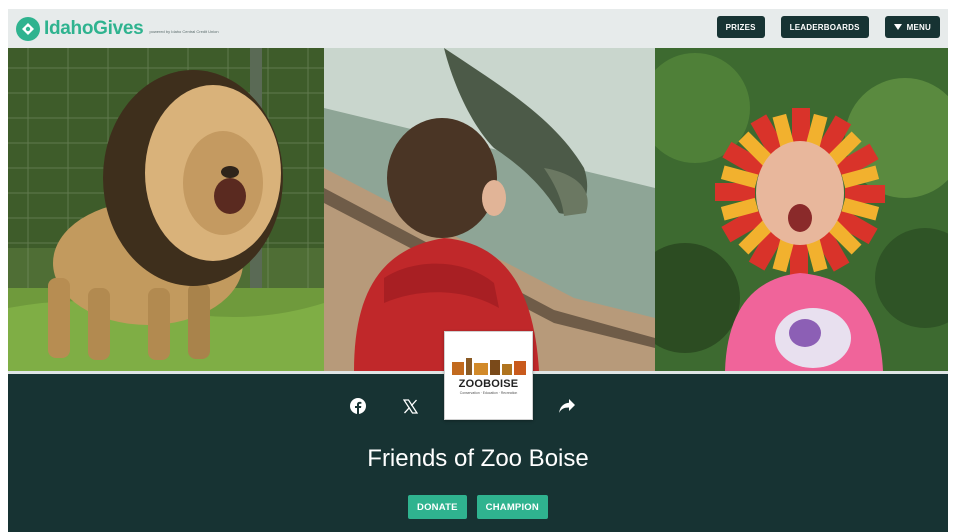 Image resolution: width=957 pixels, height=532 pixels. What do you see at coordinates (488, 384) in the screenshot?
I see `org-logo-name: ZOOBOISE` at bounding box center [488, 384].